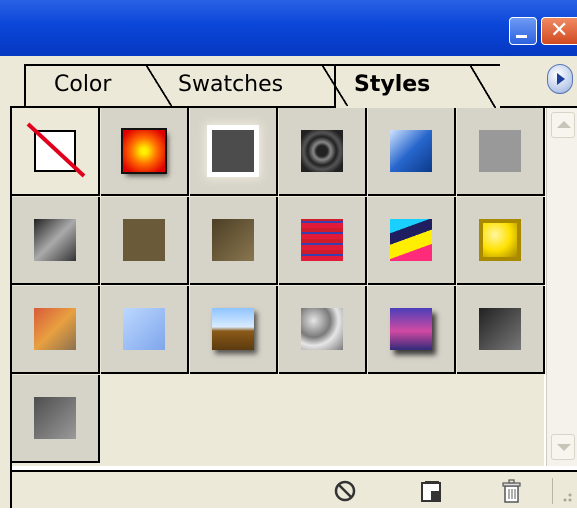  I want to click on style-swatch-dark-gloss, so click(501, 330).